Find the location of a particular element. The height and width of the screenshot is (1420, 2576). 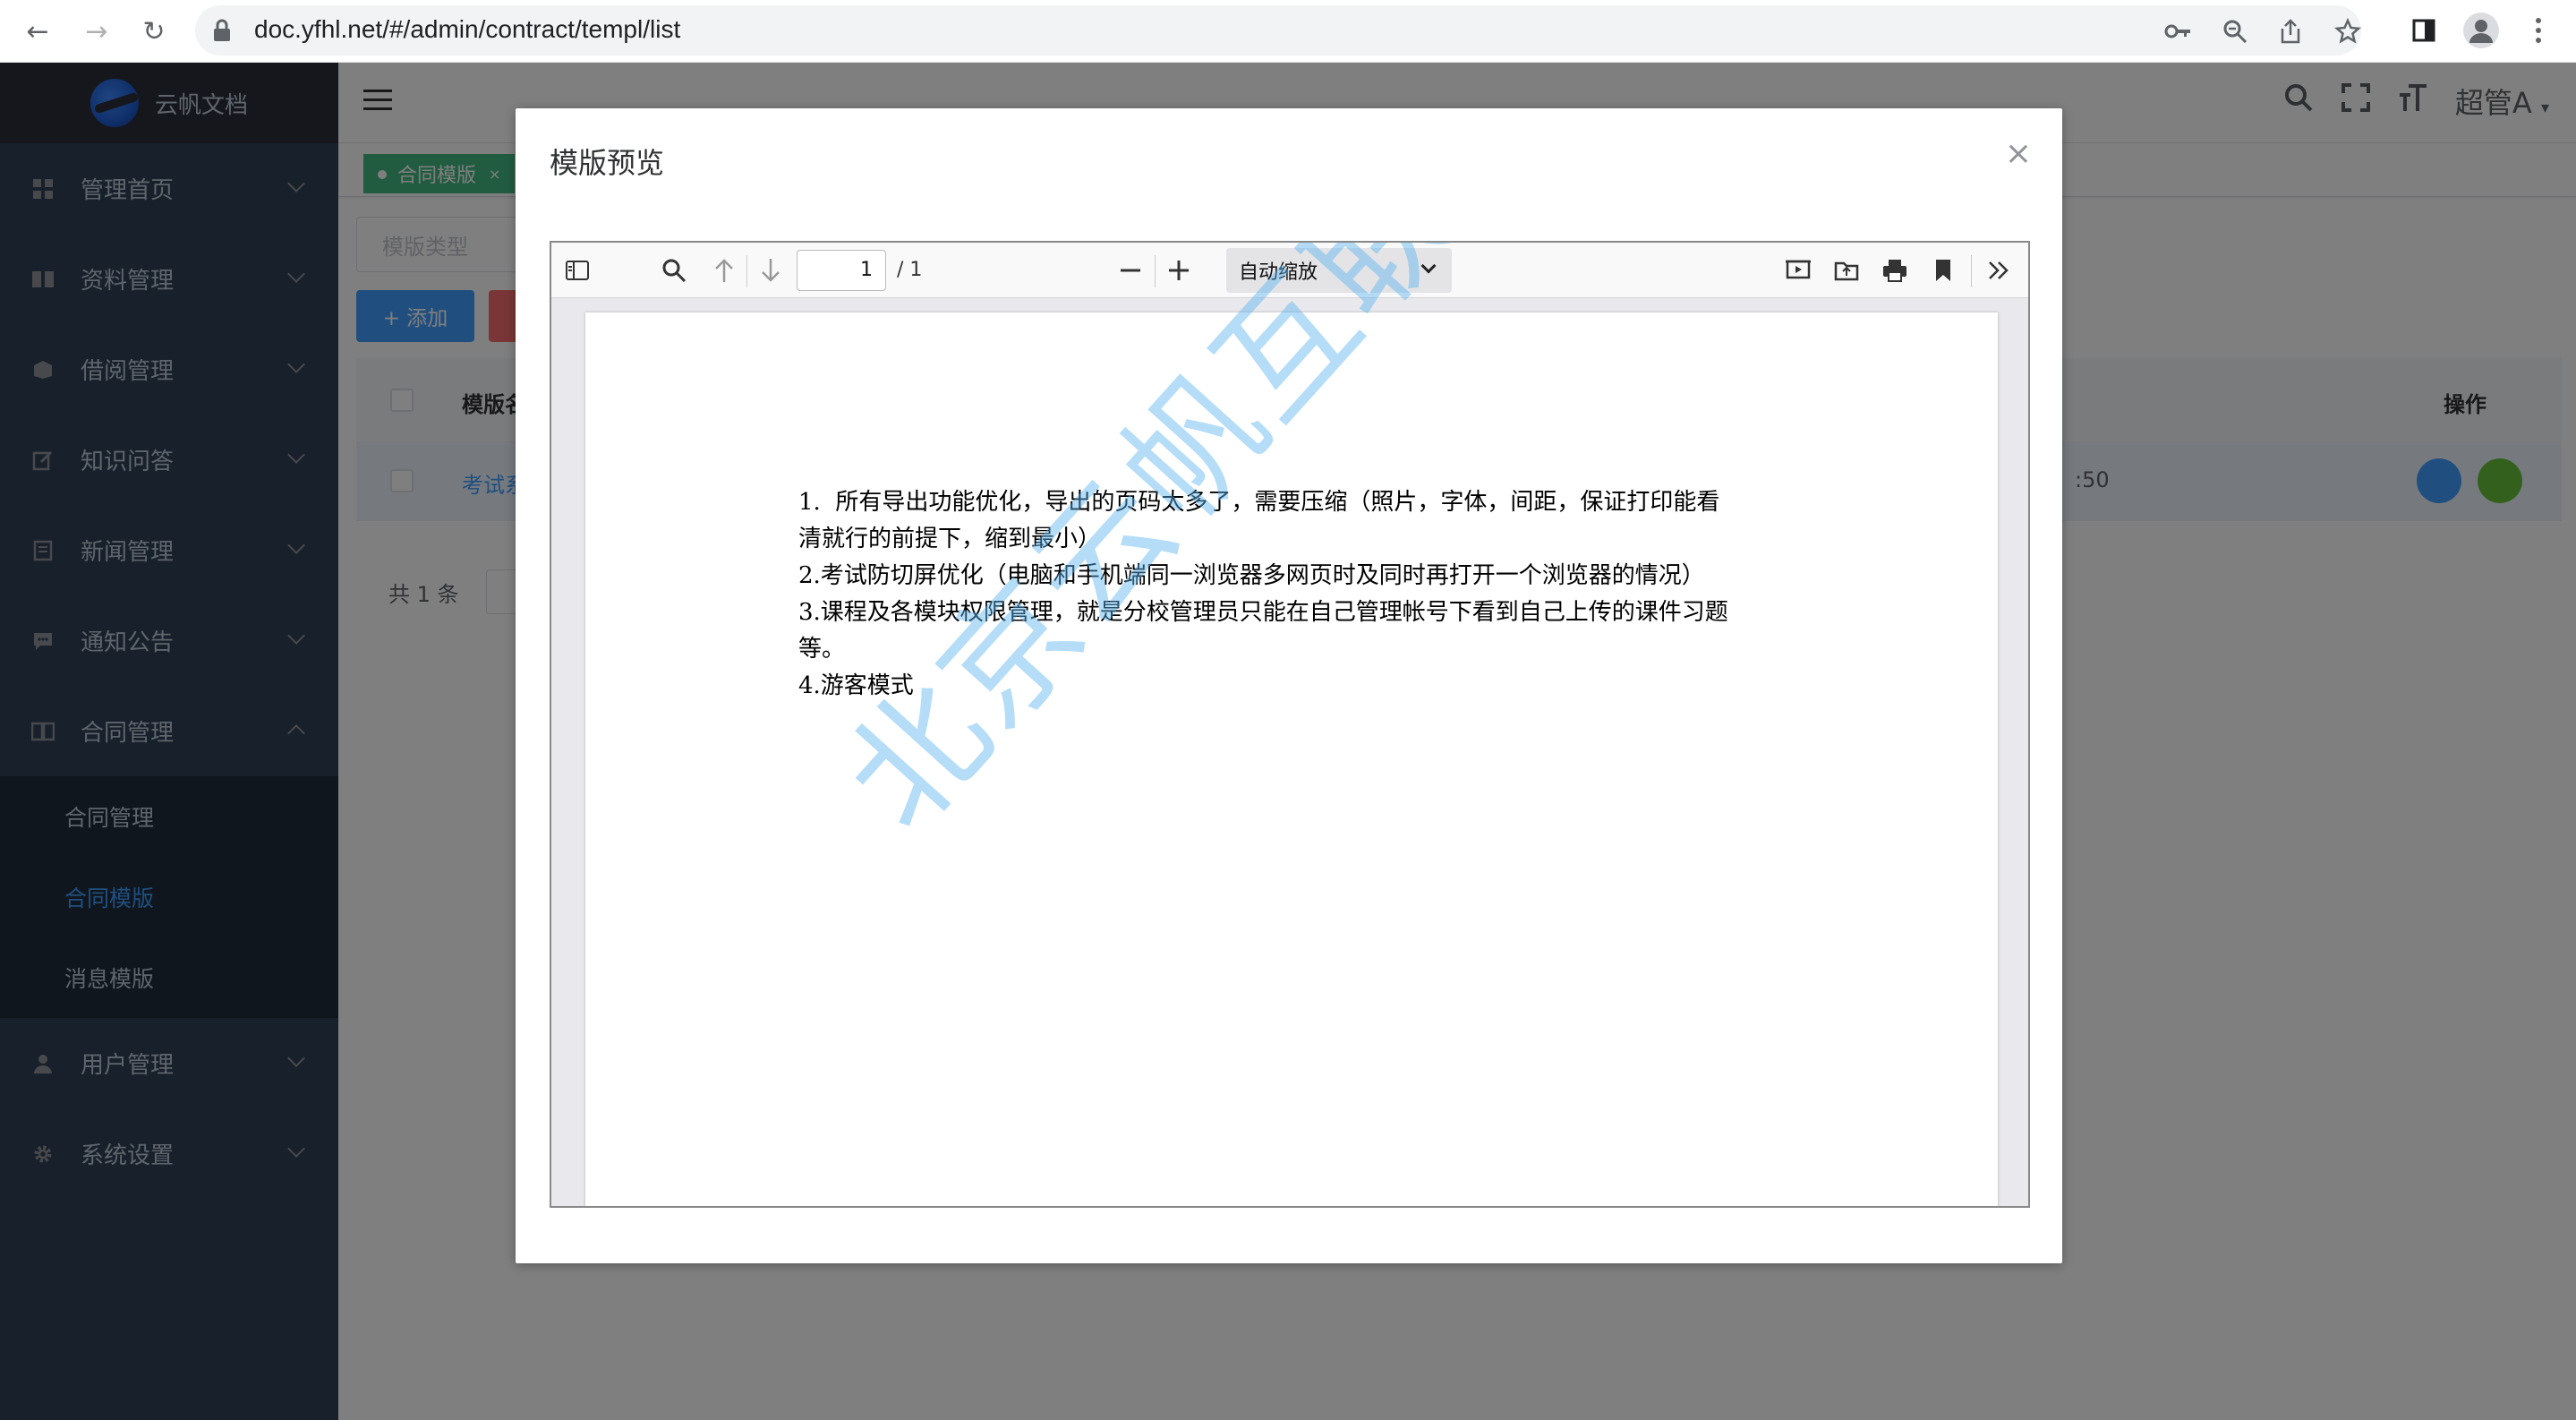

zoom-out-icon is located at coordinates (1130, 270).